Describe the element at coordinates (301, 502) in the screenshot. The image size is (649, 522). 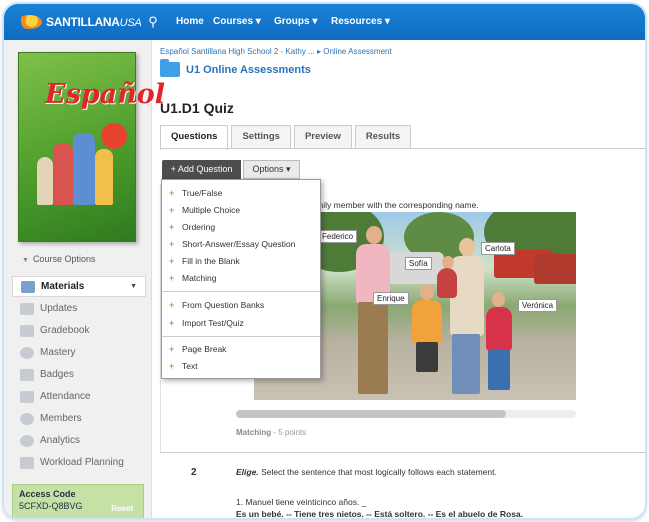
I see `question-2-item: 1. Manuel tiene veinticinco años. _` at that location.